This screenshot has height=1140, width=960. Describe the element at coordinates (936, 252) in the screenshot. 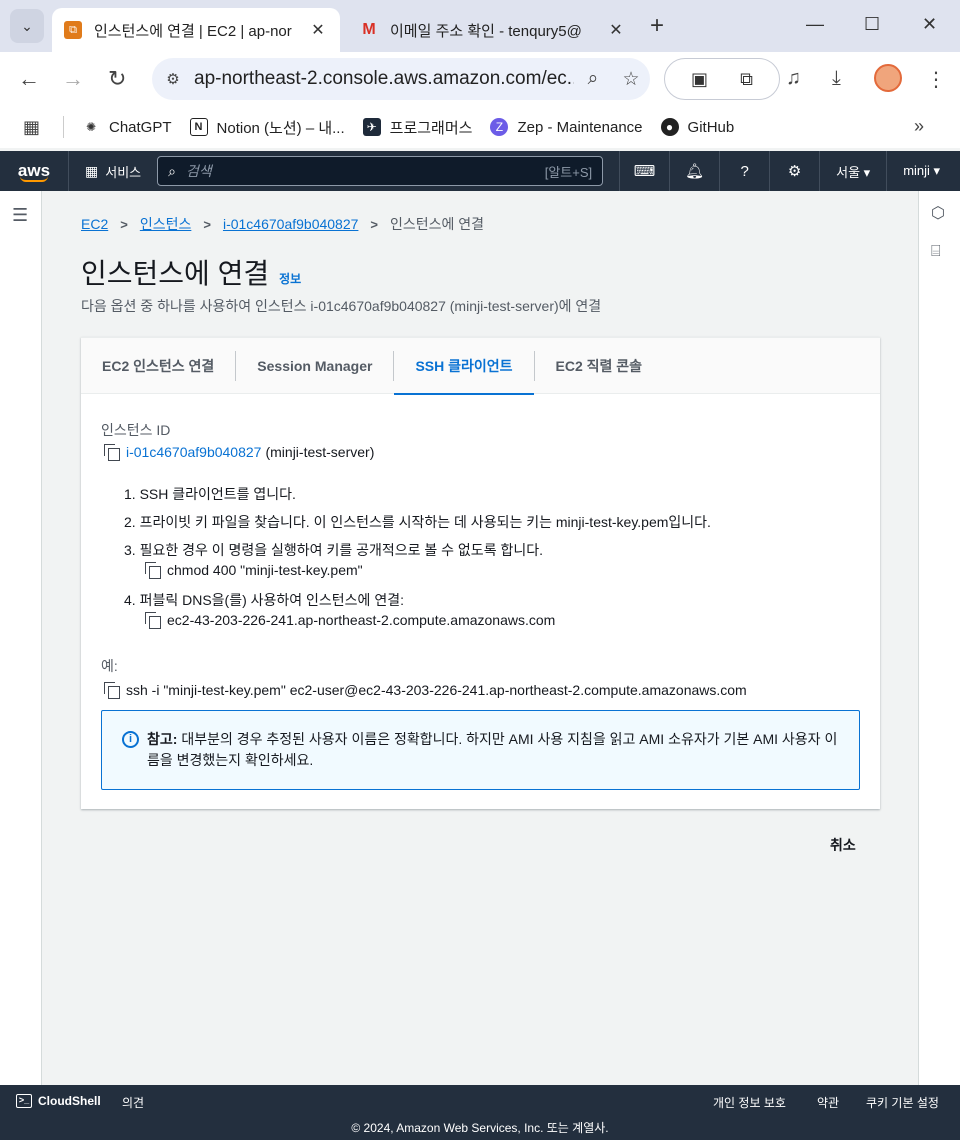

I see `feedback-panel-icon: ⌸` at that location.